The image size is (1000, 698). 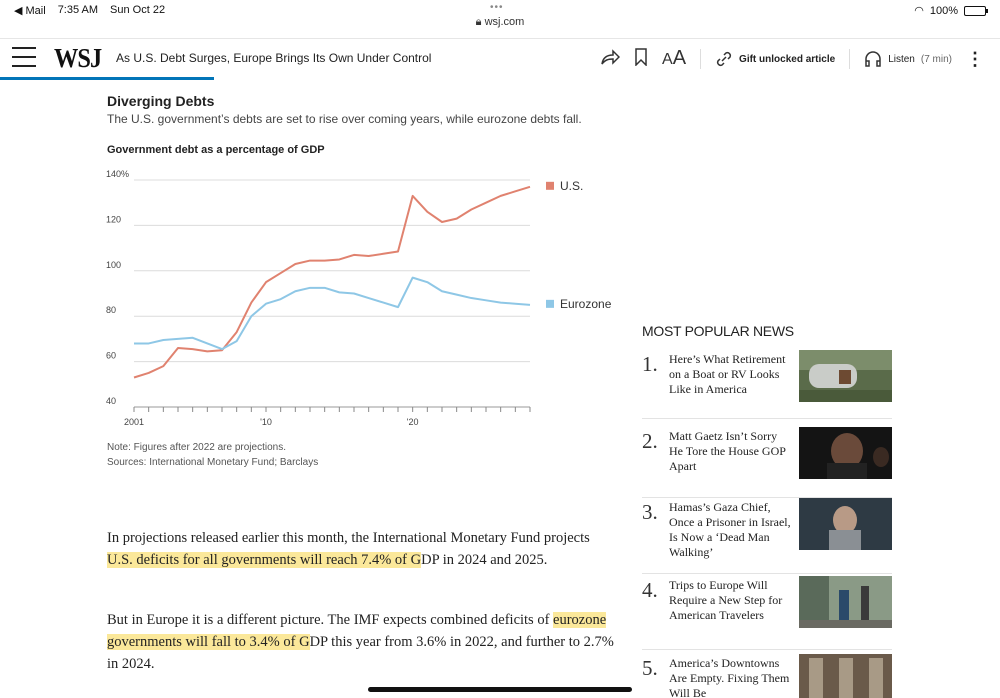 What do you see at coordinates (724, 59) in the screenshot?
I see `link-icon` at bounding box center [724, 59].